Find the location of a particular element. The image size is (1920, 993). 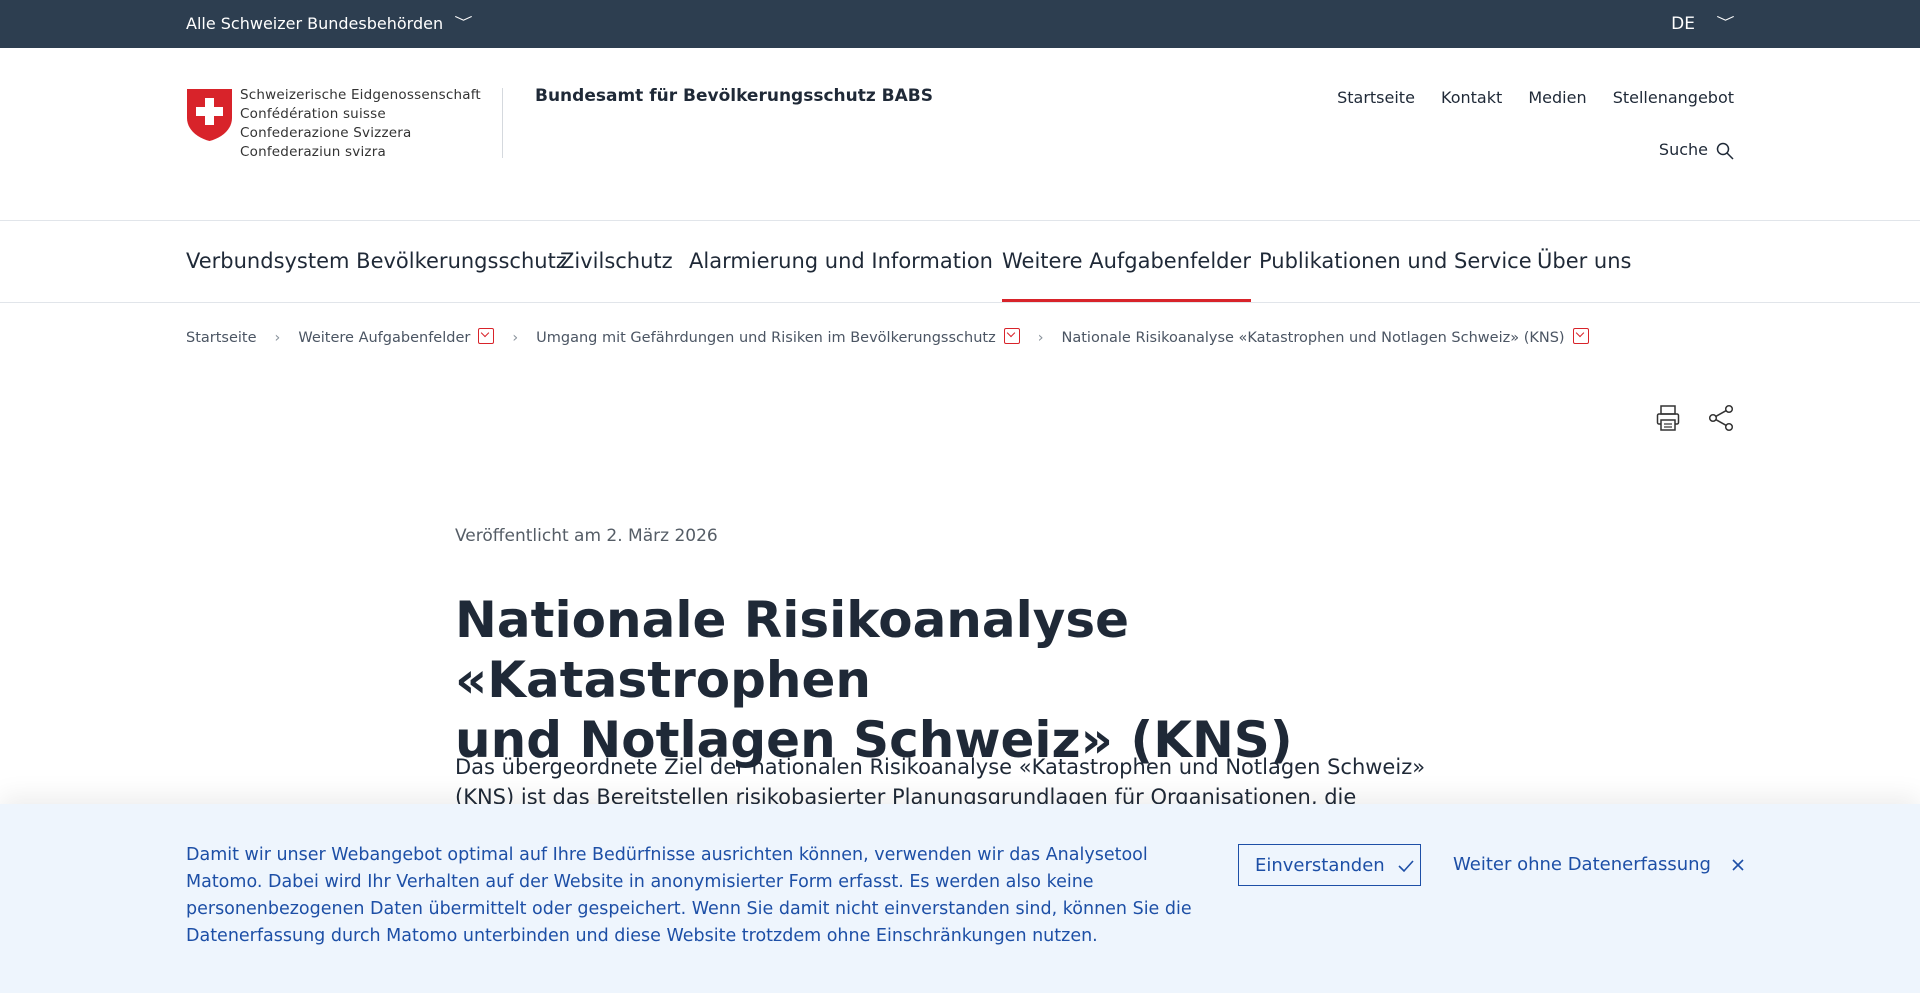

share-icon is located at coordinates (1721, 418).